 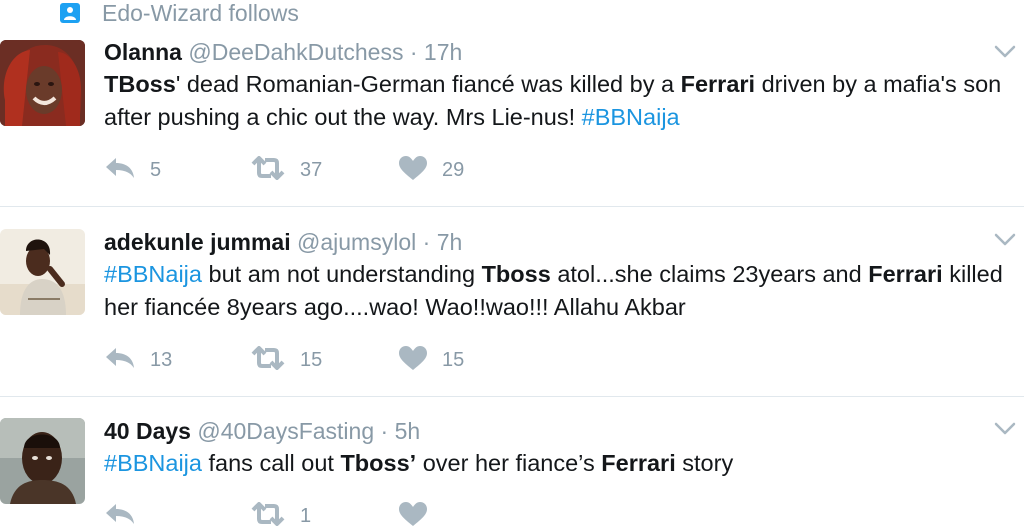 What do you see at coordinates (285, 431) in the screenshot?
I see `author-handle: @40DaysFasting` at bounding box center [285, 431].